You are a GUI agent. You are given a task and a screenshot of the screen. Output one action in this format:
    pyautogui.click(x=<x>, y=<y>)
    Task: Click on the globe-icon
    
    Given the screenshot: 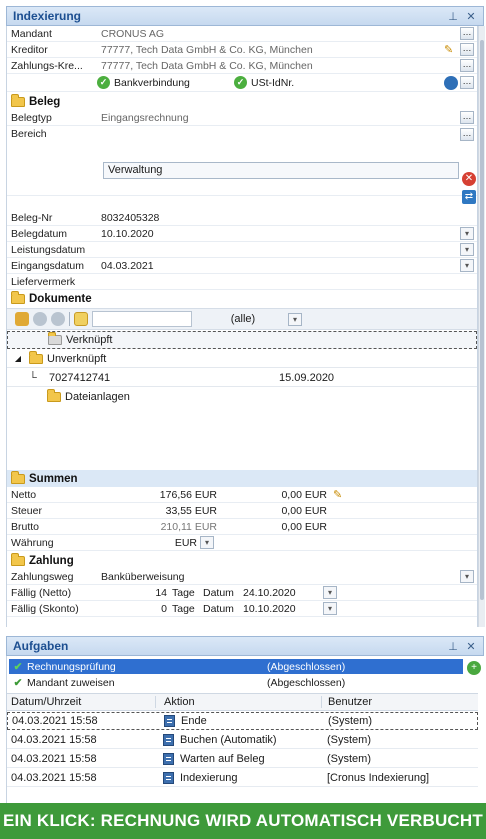 What is the action you would take?
    pyautogui.click(x=451, y=82)
    